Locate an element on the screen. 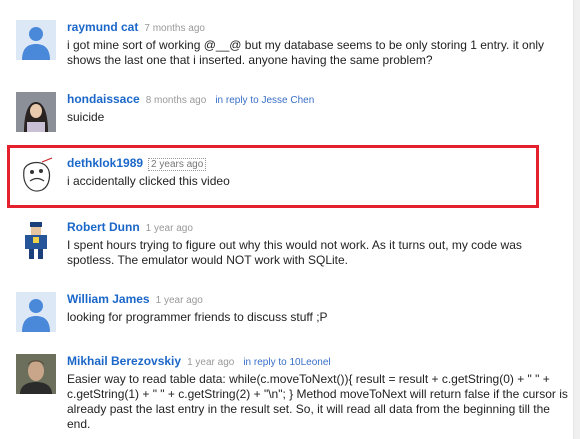  in-reply-to-link: in reply to Jesse Chen is located at coordinates (264, 100).